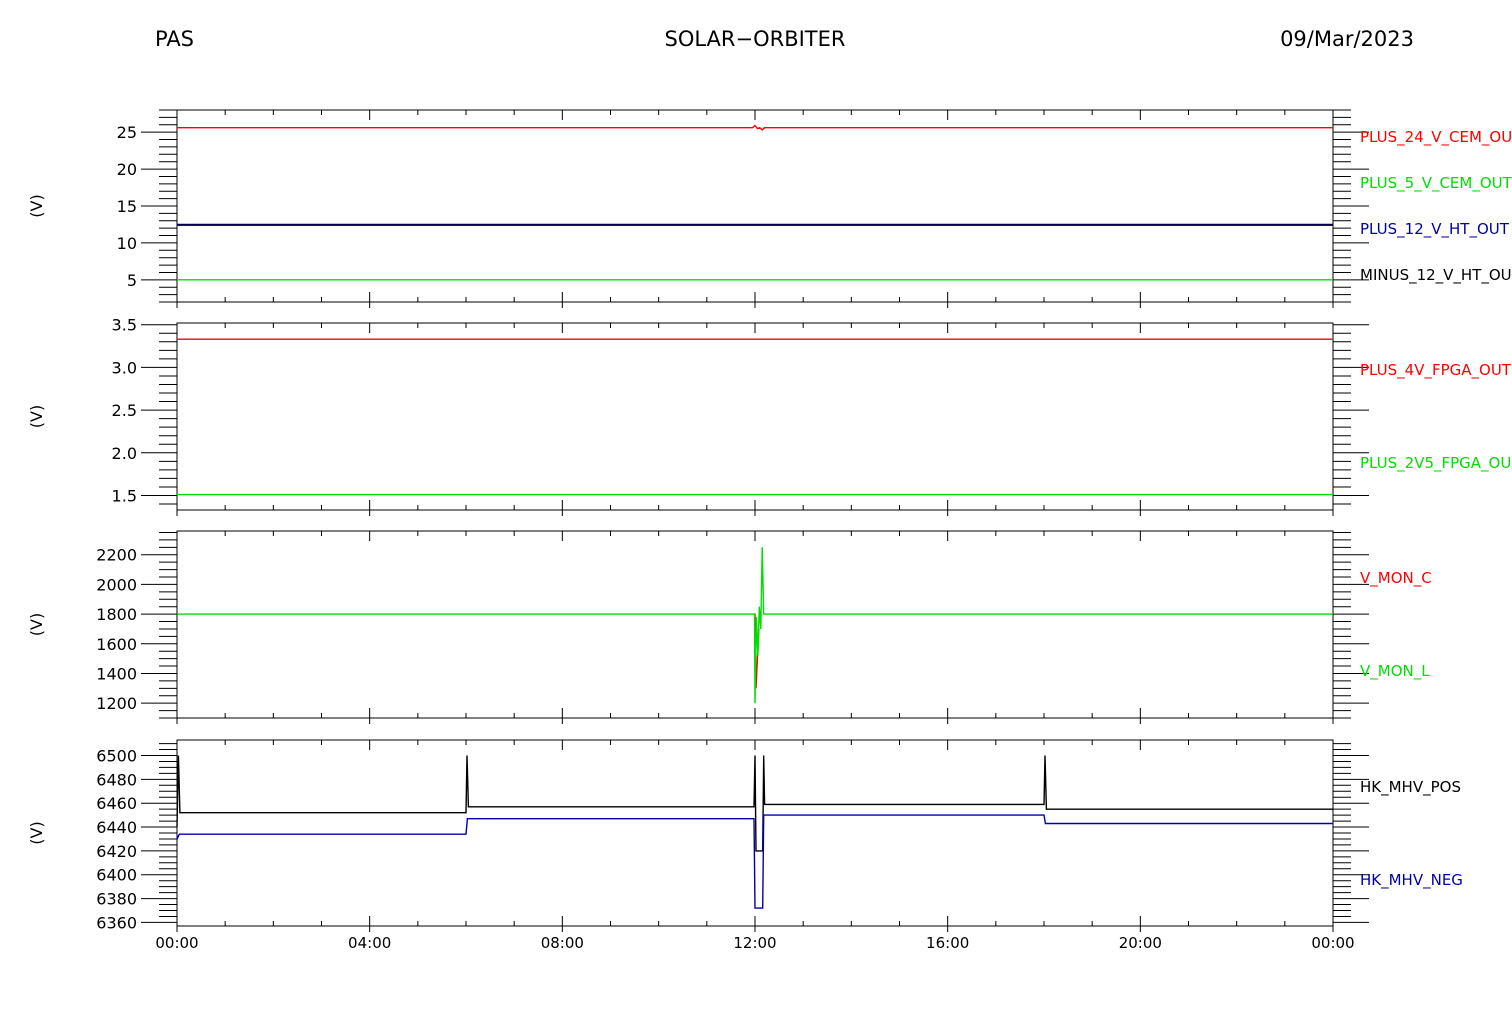 The width and height of the screenshot is (1512, 1020). I want to click on y-tick-label: 6360, so click(116, 922).